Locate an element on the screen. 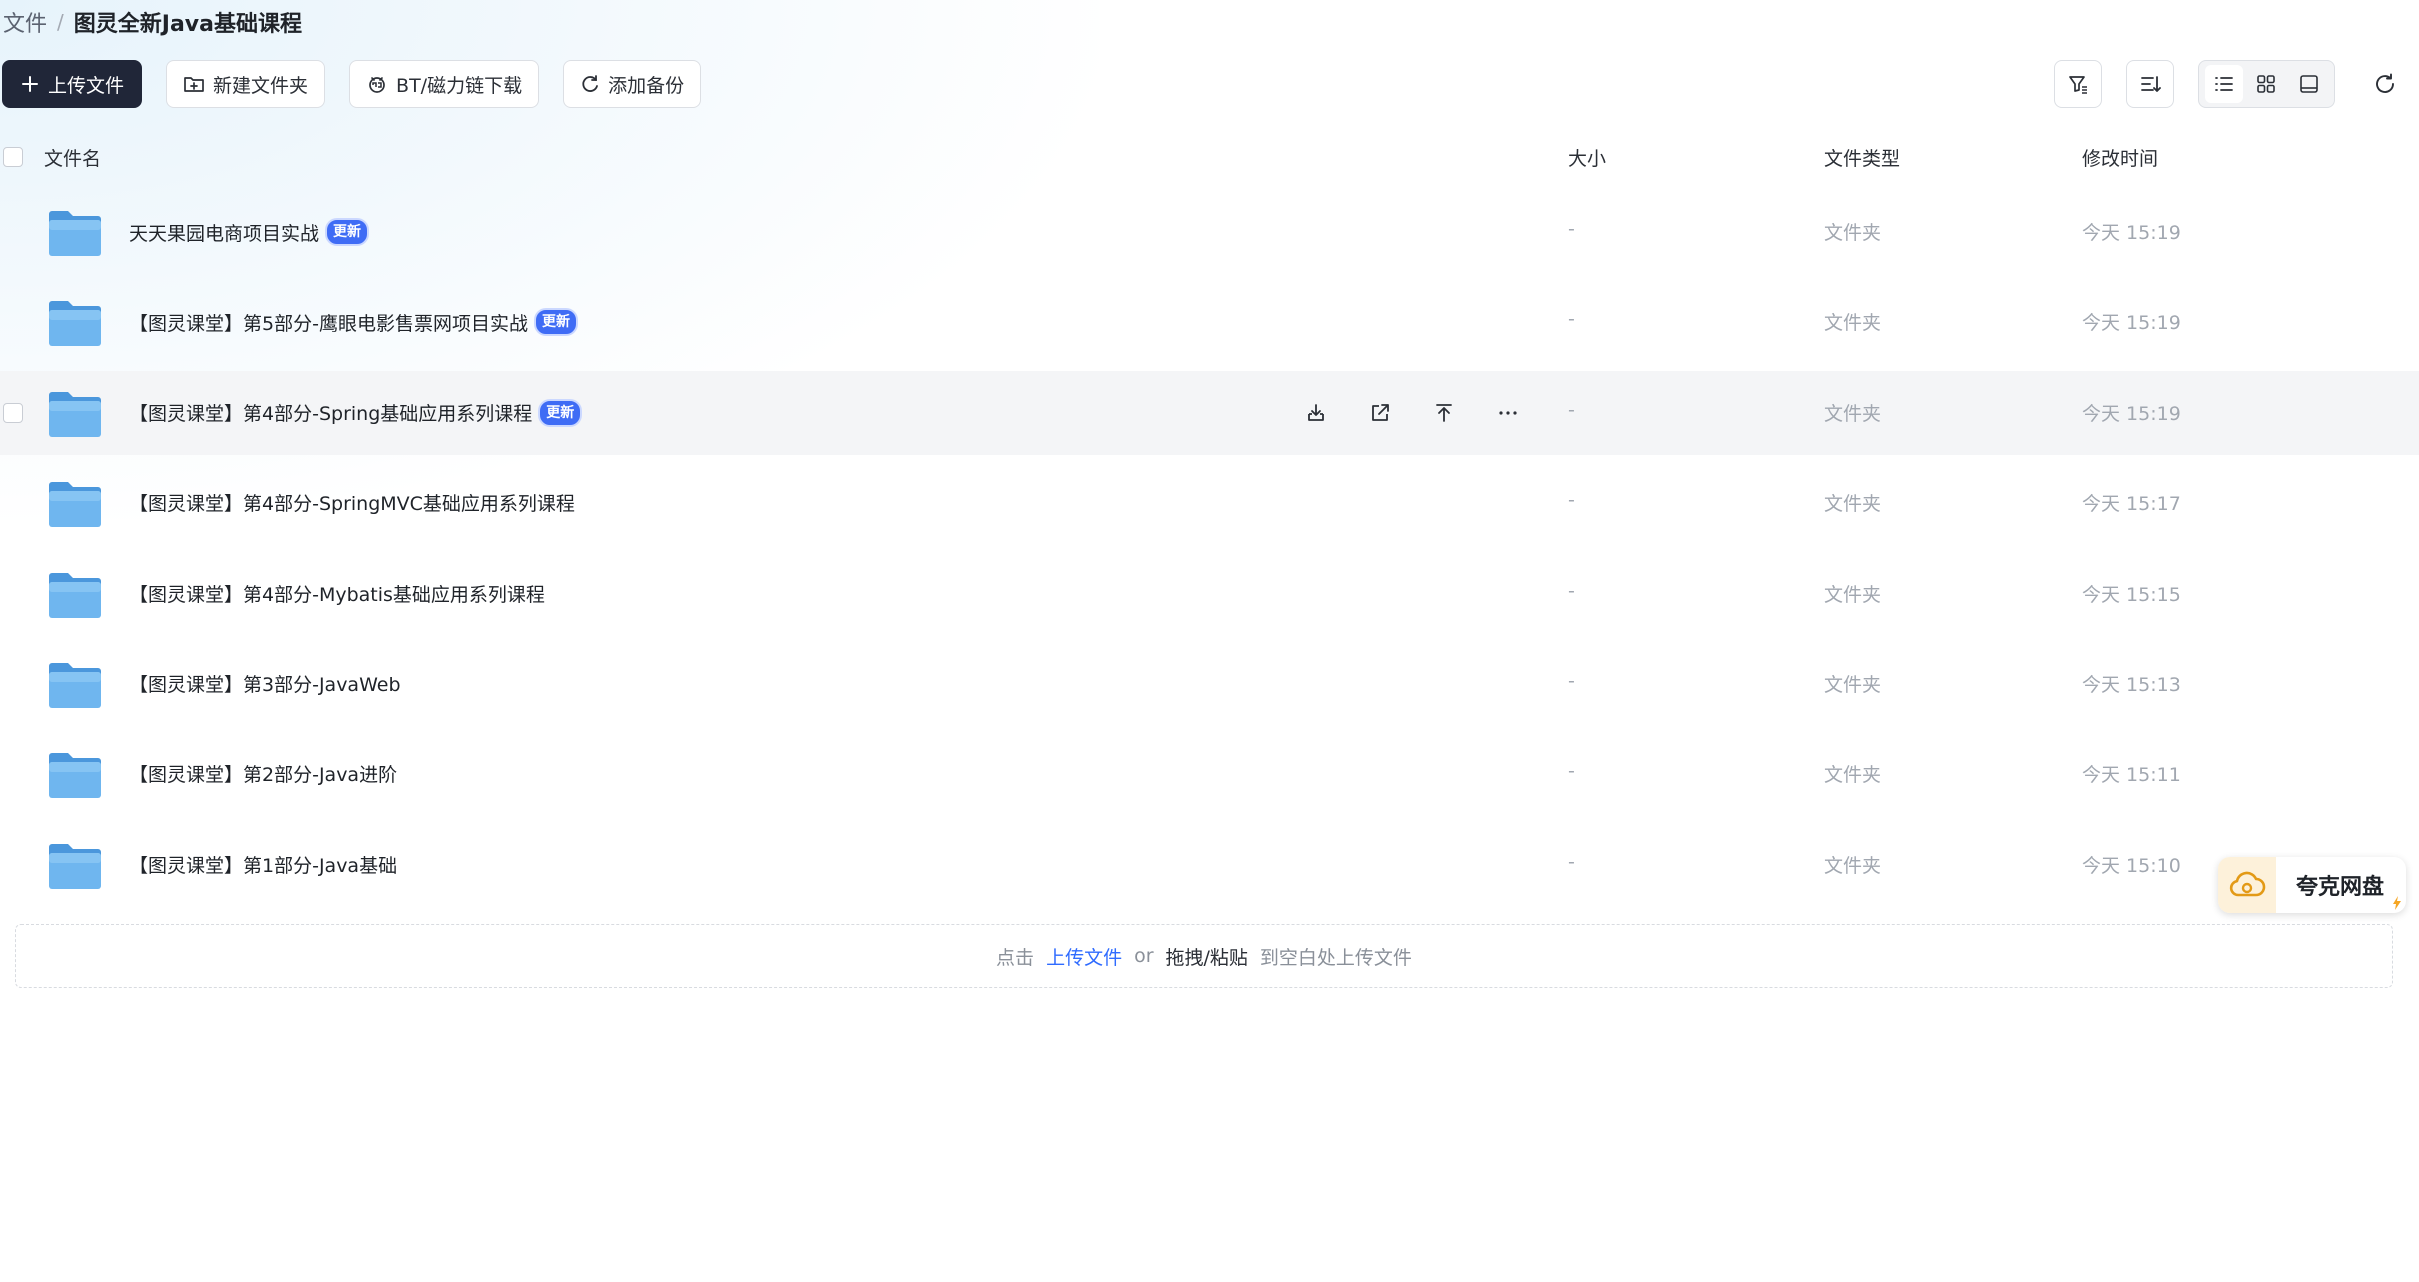 The image size is (2419, 1282). file-name-text: 天天果园电商项目实战 is located at coordinates (224, 233).